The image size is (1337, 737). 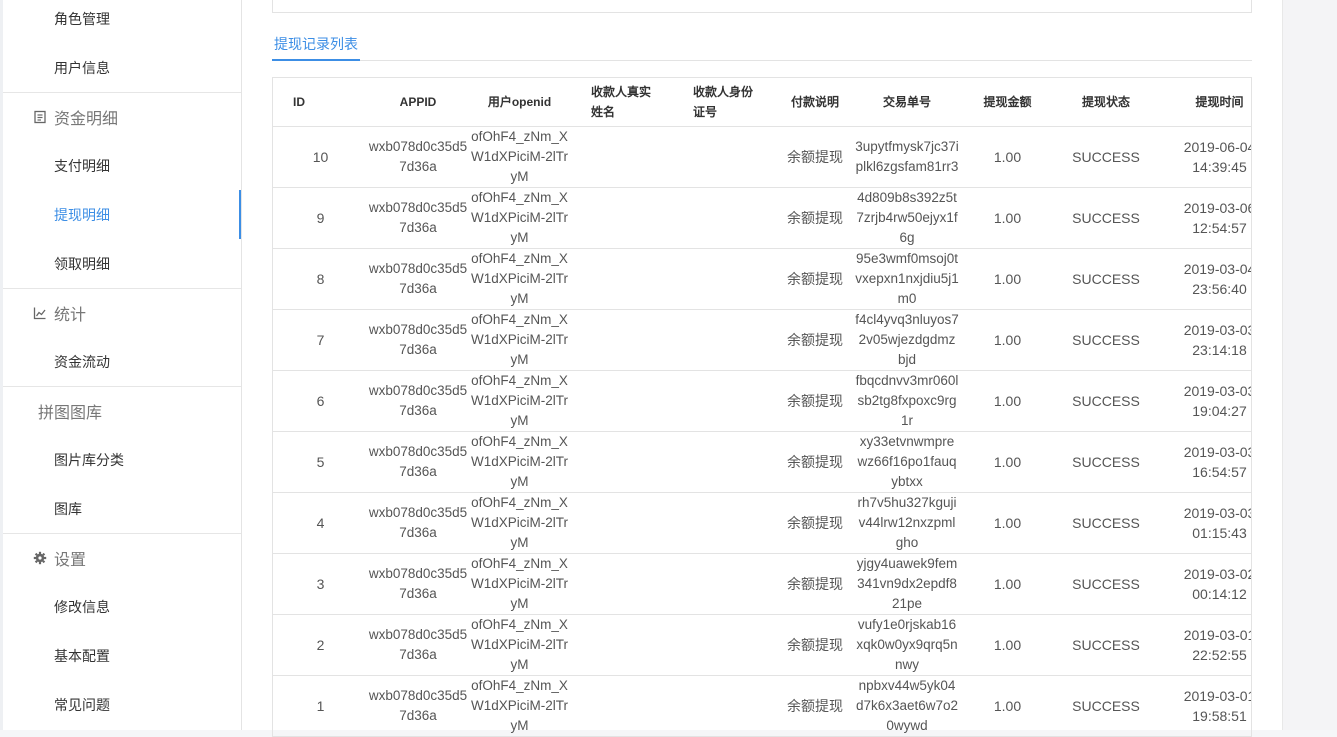 I want to click on sidebar-item-label: 提现明细, so click(x=82, y=214).